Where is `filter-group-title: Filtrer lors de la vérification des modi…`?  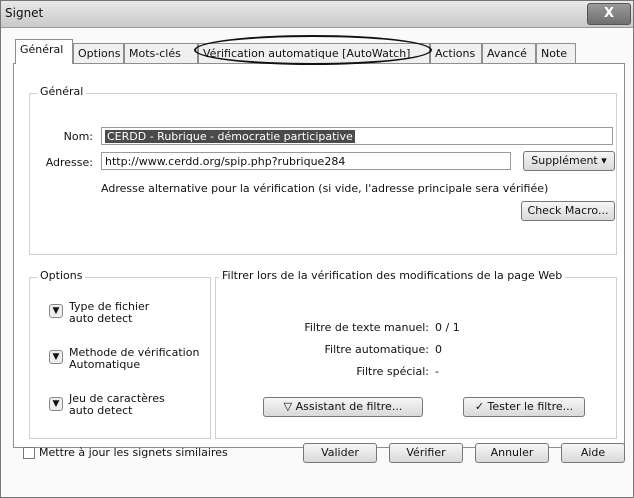
filter-group-title: Filtrer lors de la vérification des modi… is located at coordinates (392, 275).